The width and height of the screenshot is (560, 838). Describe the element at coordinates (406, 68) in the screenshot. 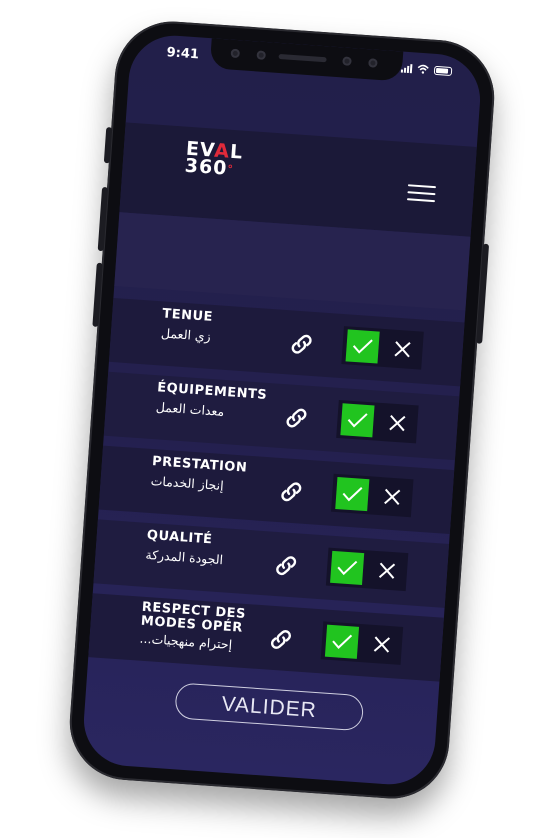

I see `signal-icon` at that location.